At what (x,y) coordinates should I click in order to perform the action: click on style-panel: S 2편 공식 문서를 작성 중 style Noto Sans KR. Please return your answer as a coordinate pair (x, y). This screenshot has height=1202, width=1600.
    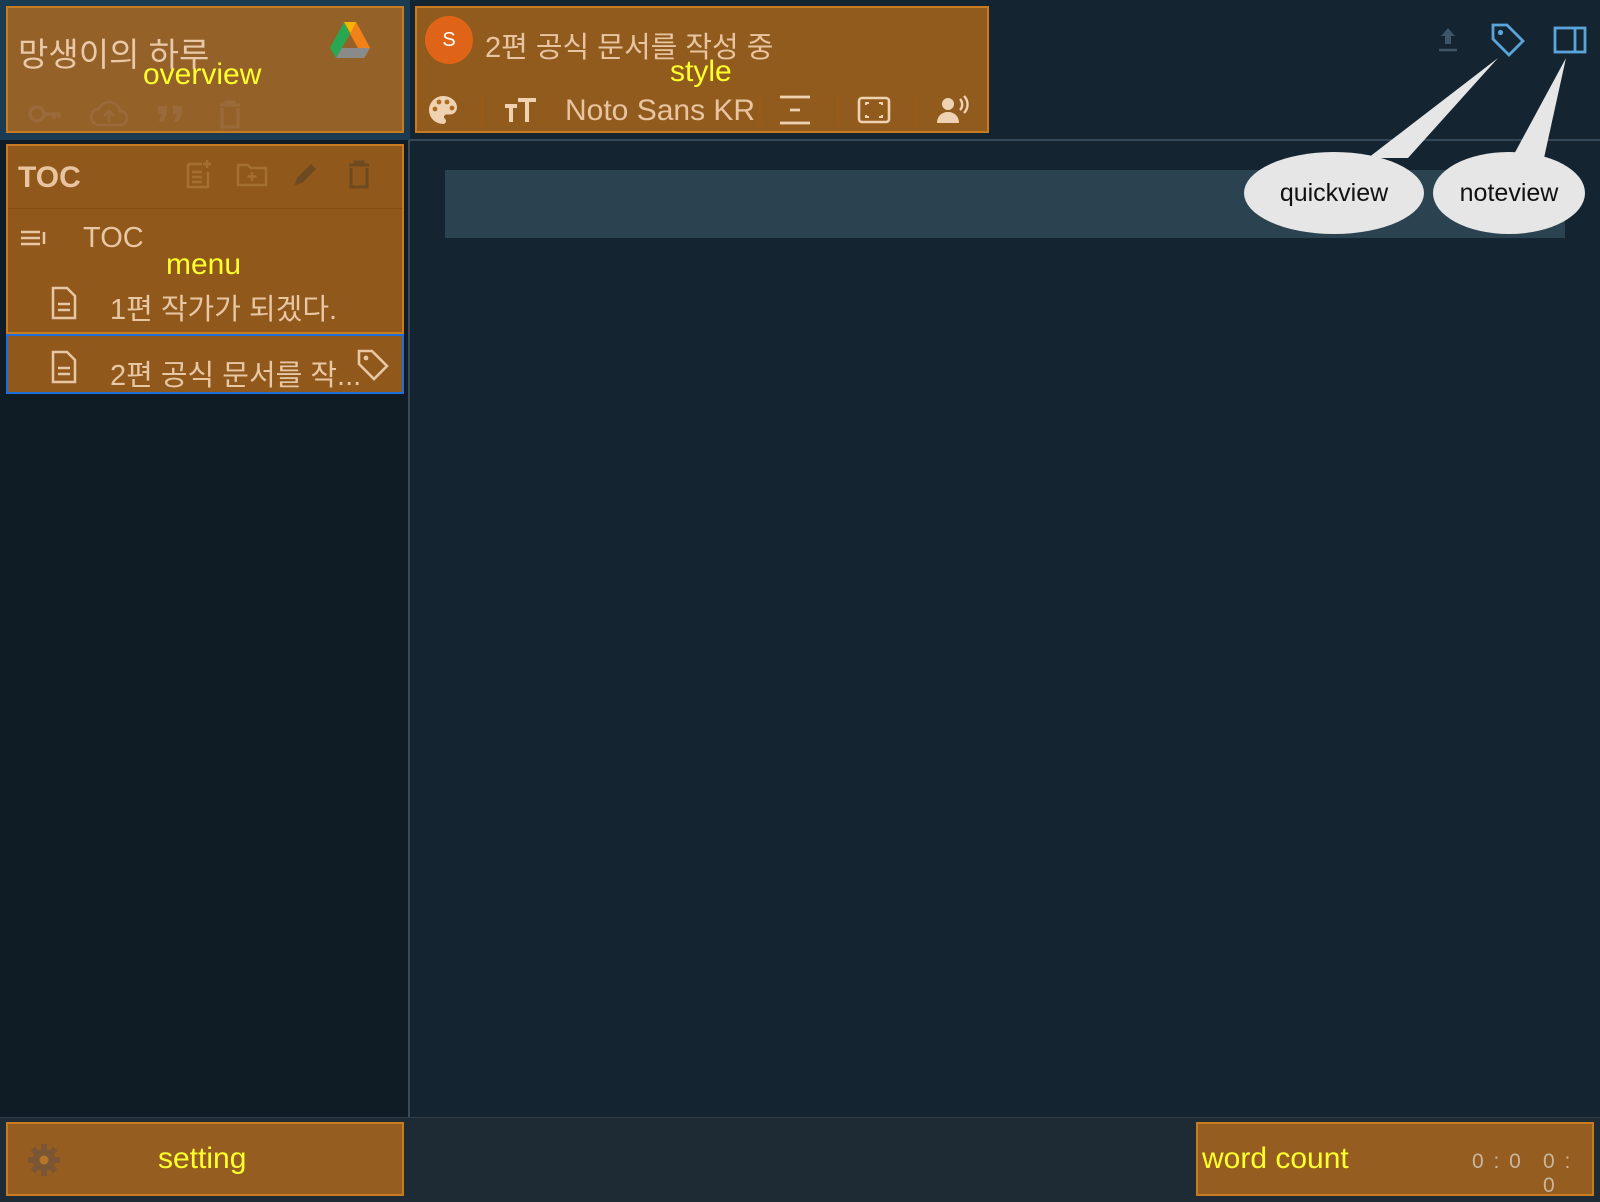
    Looking at the image, I should click on (702, 69).